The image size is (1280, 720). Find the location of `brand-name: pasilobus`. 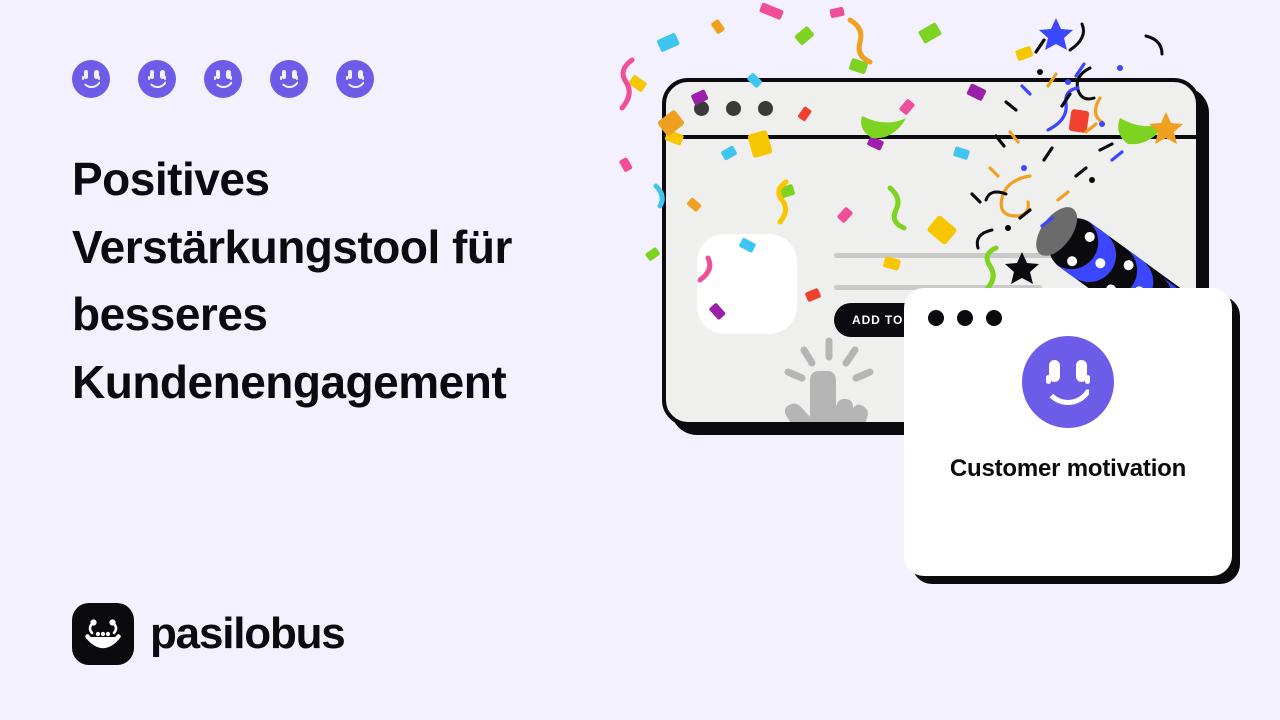

brand-name: pasilobus is located at coordinates (248, 633).